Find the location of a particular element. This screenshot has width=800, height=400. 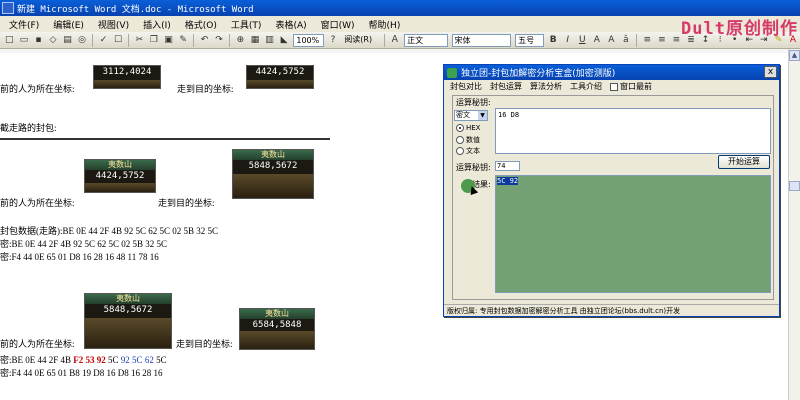

packet-a: BE 0E 44 2F 4B is located at coordinates (92, 231).